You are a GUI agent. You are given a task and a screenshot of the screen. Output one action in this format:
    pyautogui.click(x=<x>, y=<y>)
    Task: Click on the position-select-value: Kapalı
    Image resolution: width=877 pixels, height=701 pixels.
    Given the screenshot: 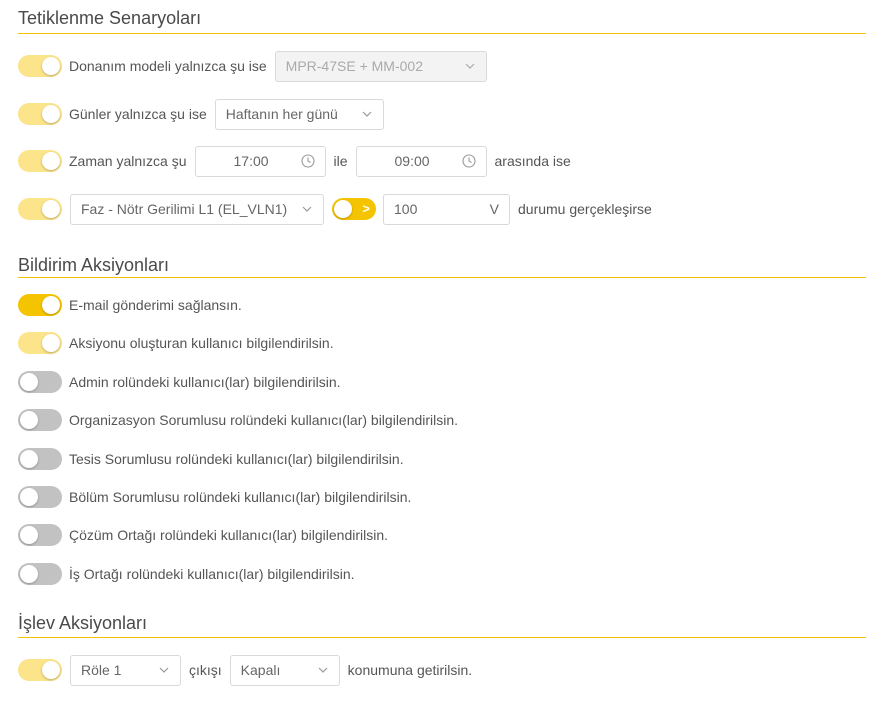 What is the action you would take?
    pyautogui.click(x=260, y=670)
    